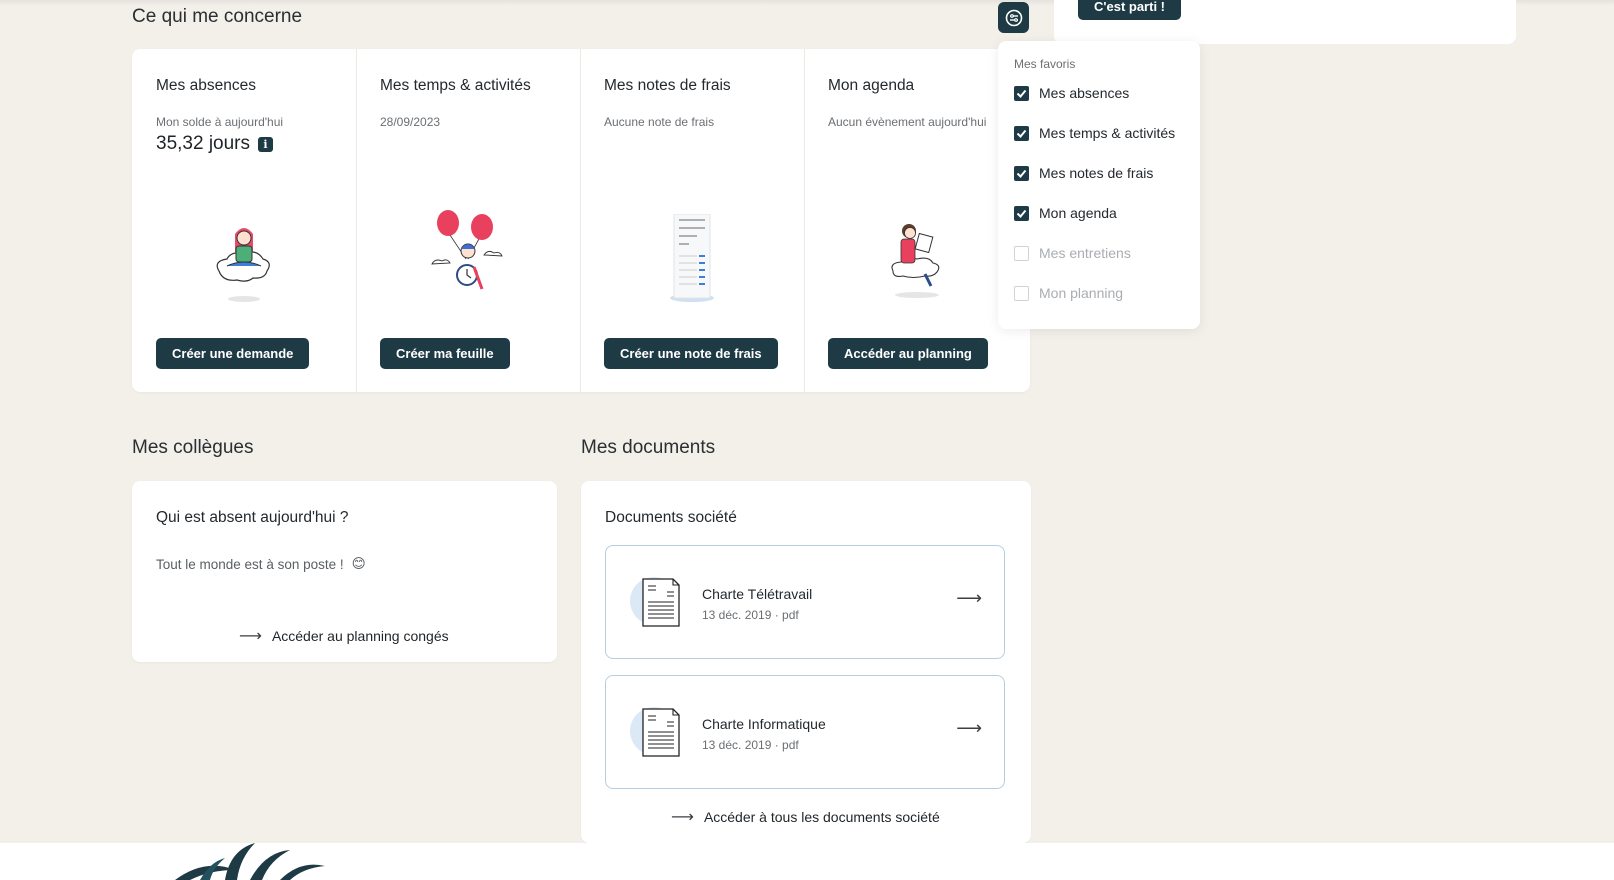 This screenshot has height=880, width=1614. Describe the element at coordinates (220, 122) in the screenshot. I see `widget-subtitle: Mon solde à aujourd'hui` at that location.